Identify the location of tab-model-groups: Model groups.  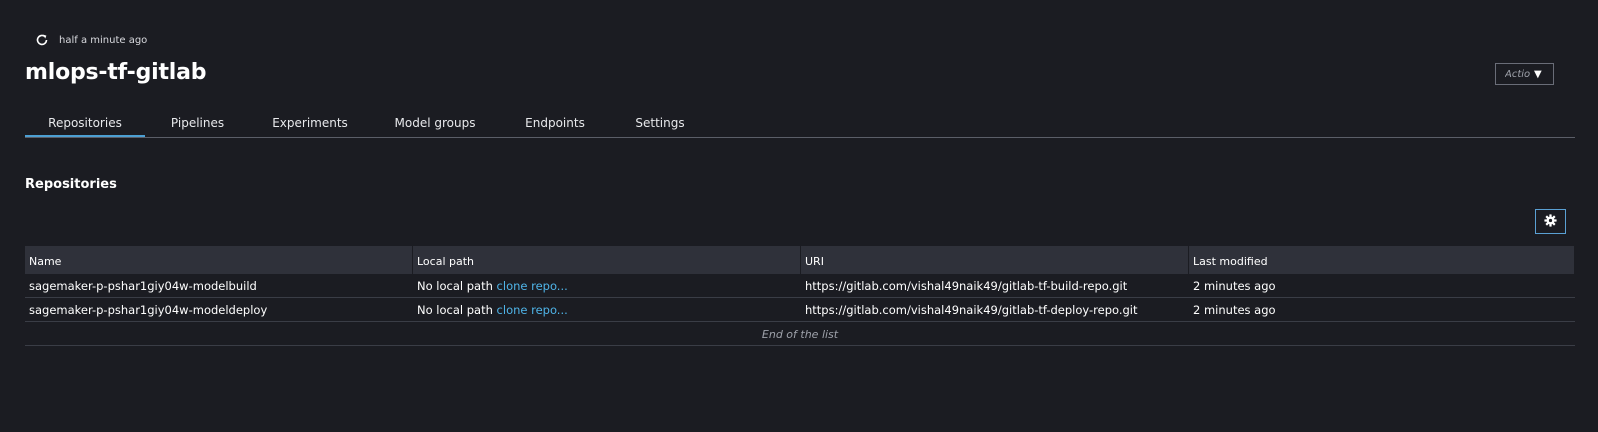
(435, 125).